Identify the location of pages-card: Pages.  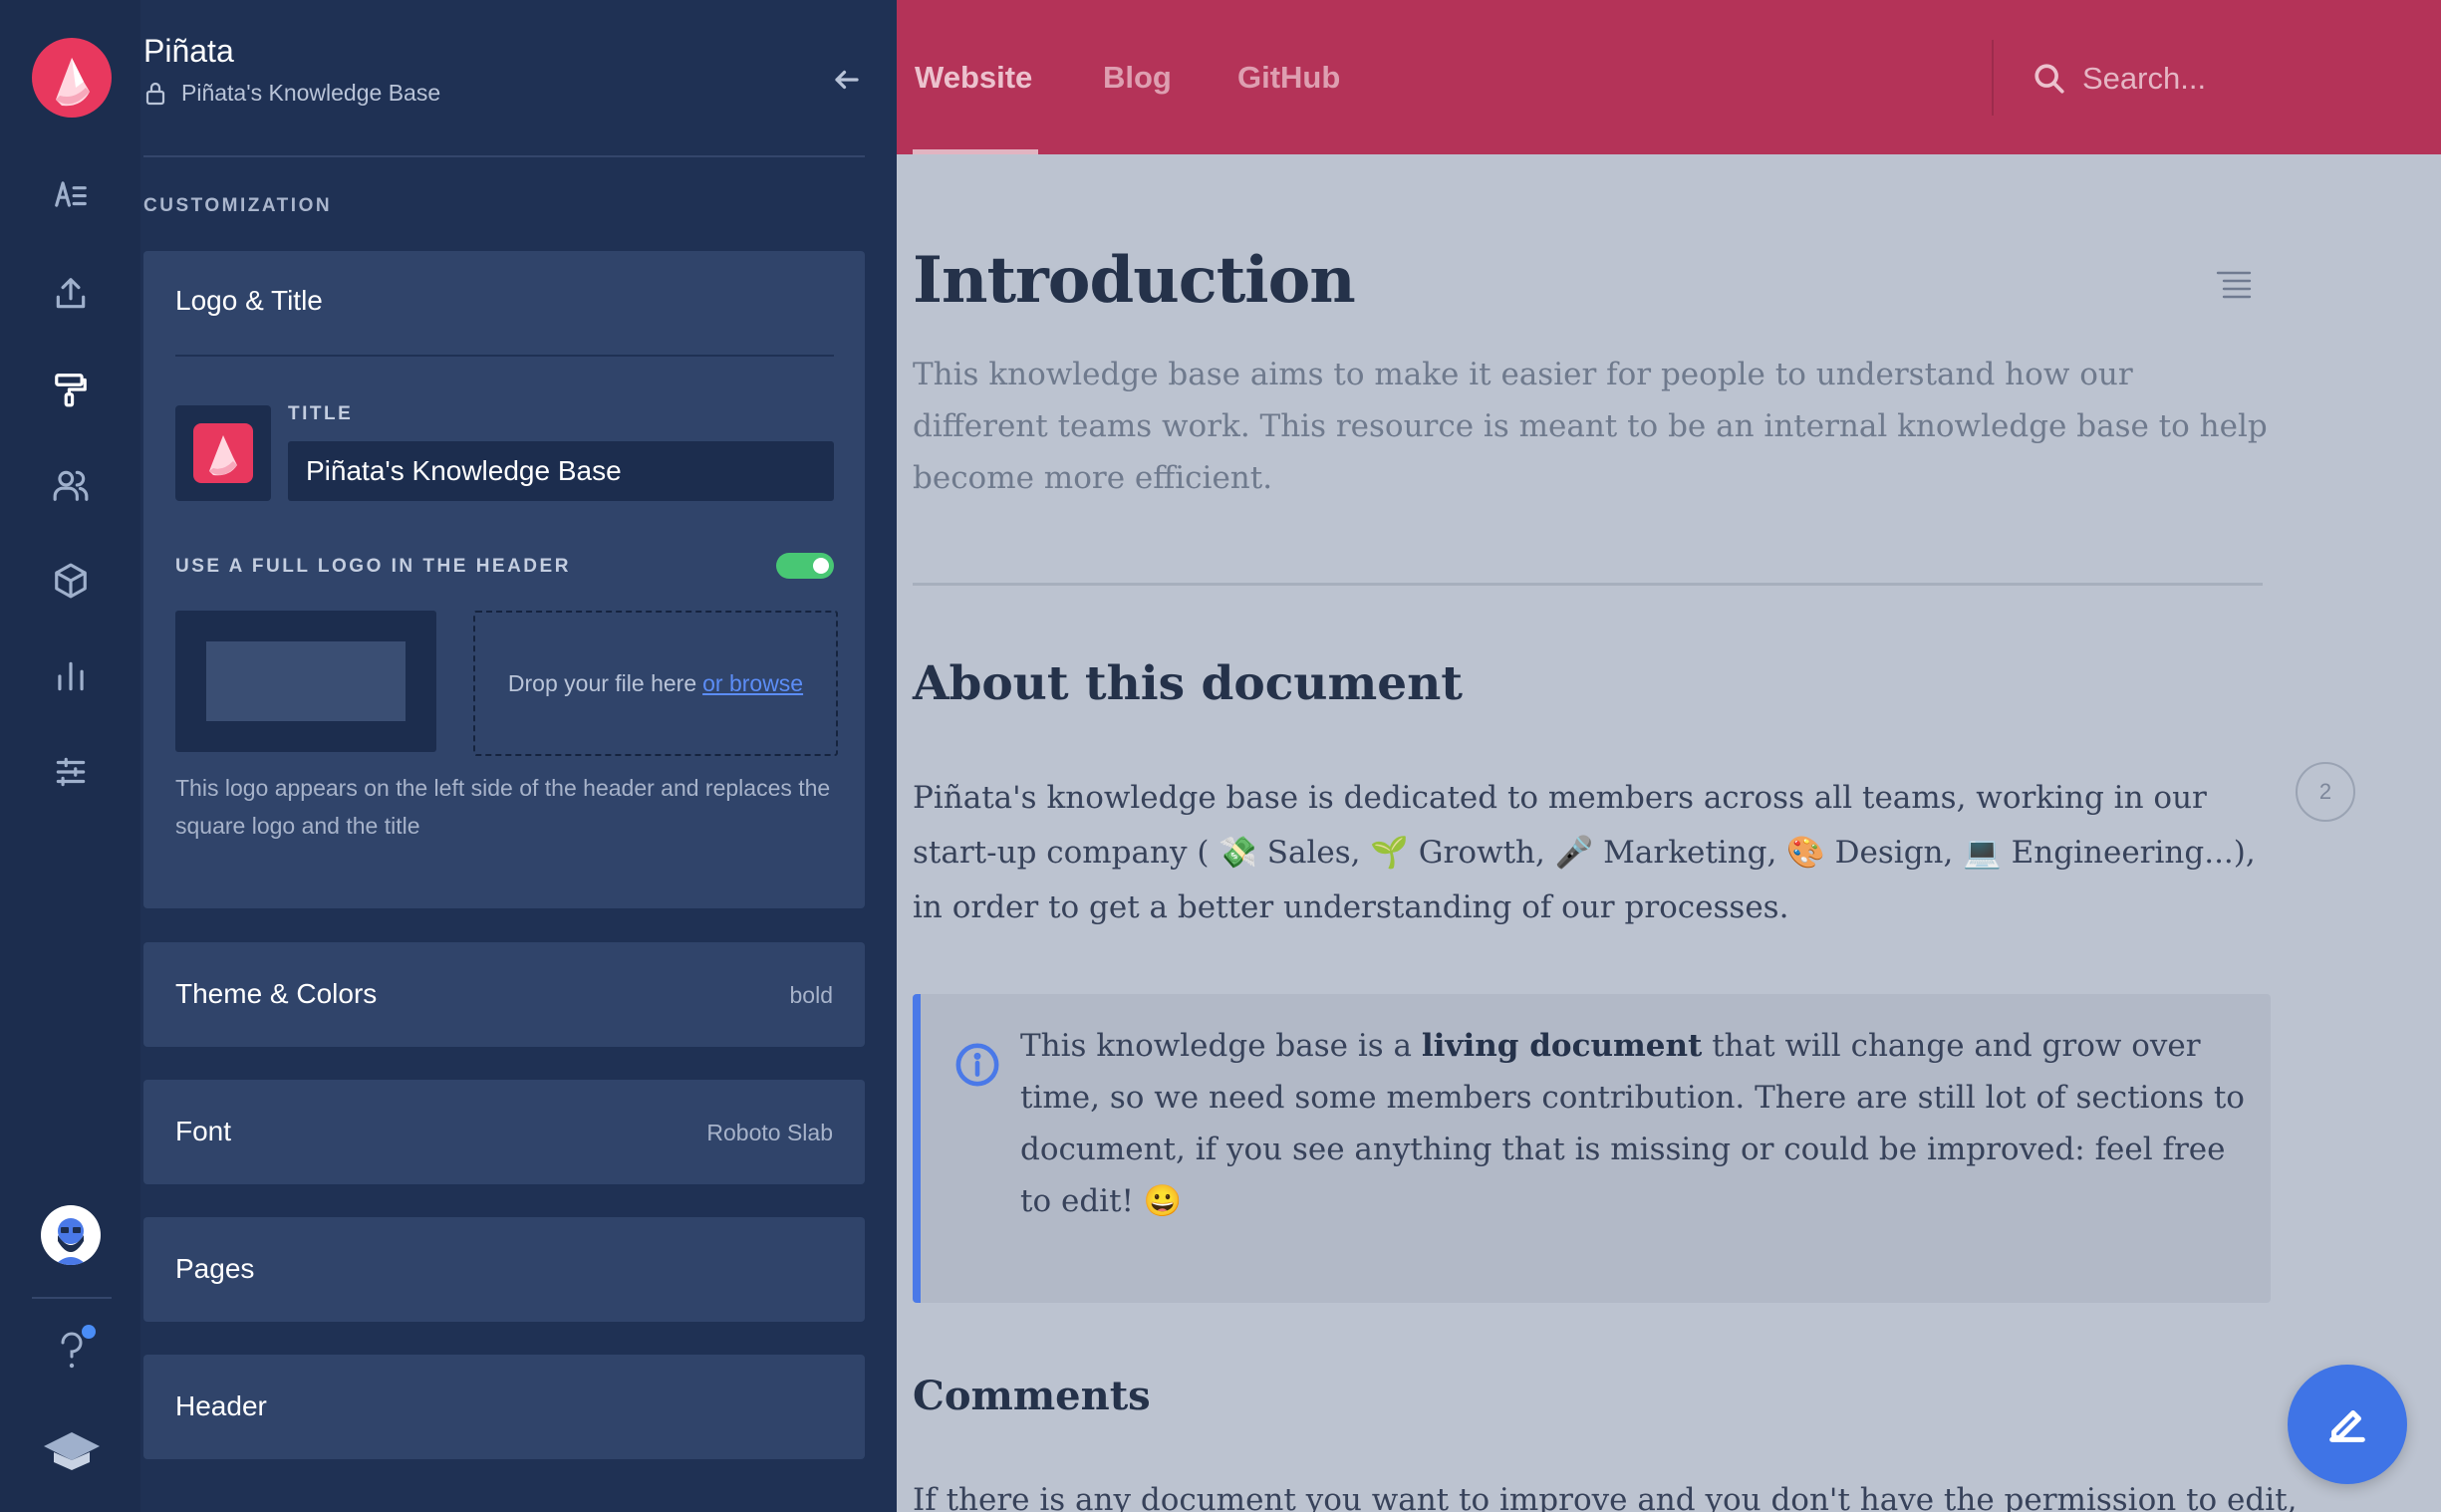
(504, 1269).